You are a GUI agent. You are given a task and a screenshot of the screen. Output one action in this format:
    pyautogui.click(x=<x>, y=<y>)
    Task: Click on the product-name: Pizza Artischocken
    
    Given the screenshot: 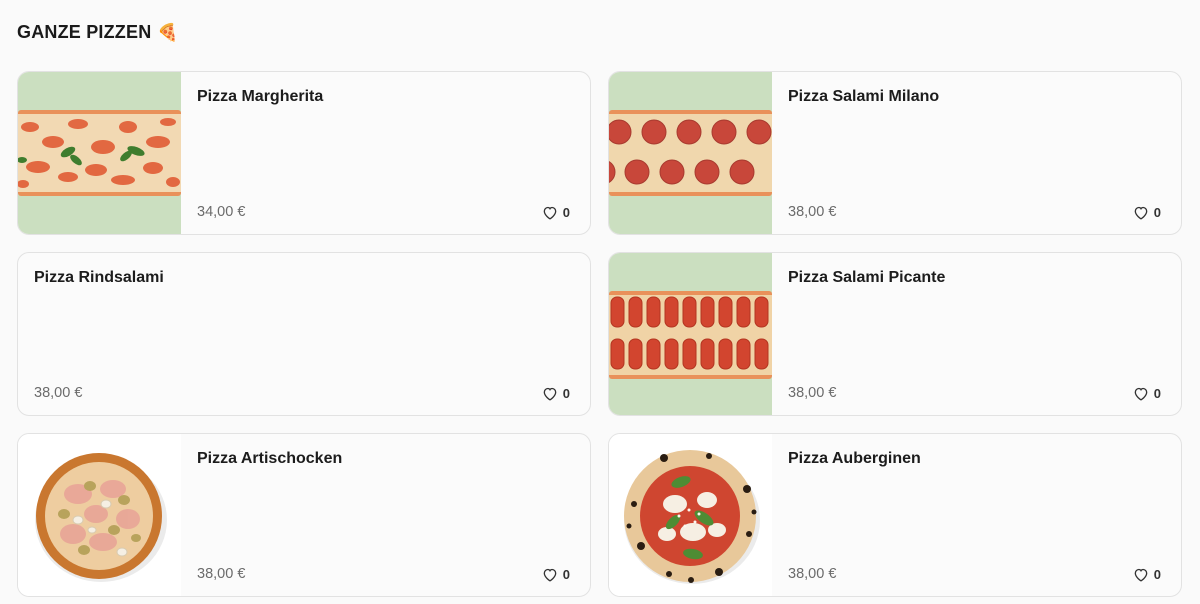 What is the action you would take?
    pyautogui.click(x=270, y=458)
    